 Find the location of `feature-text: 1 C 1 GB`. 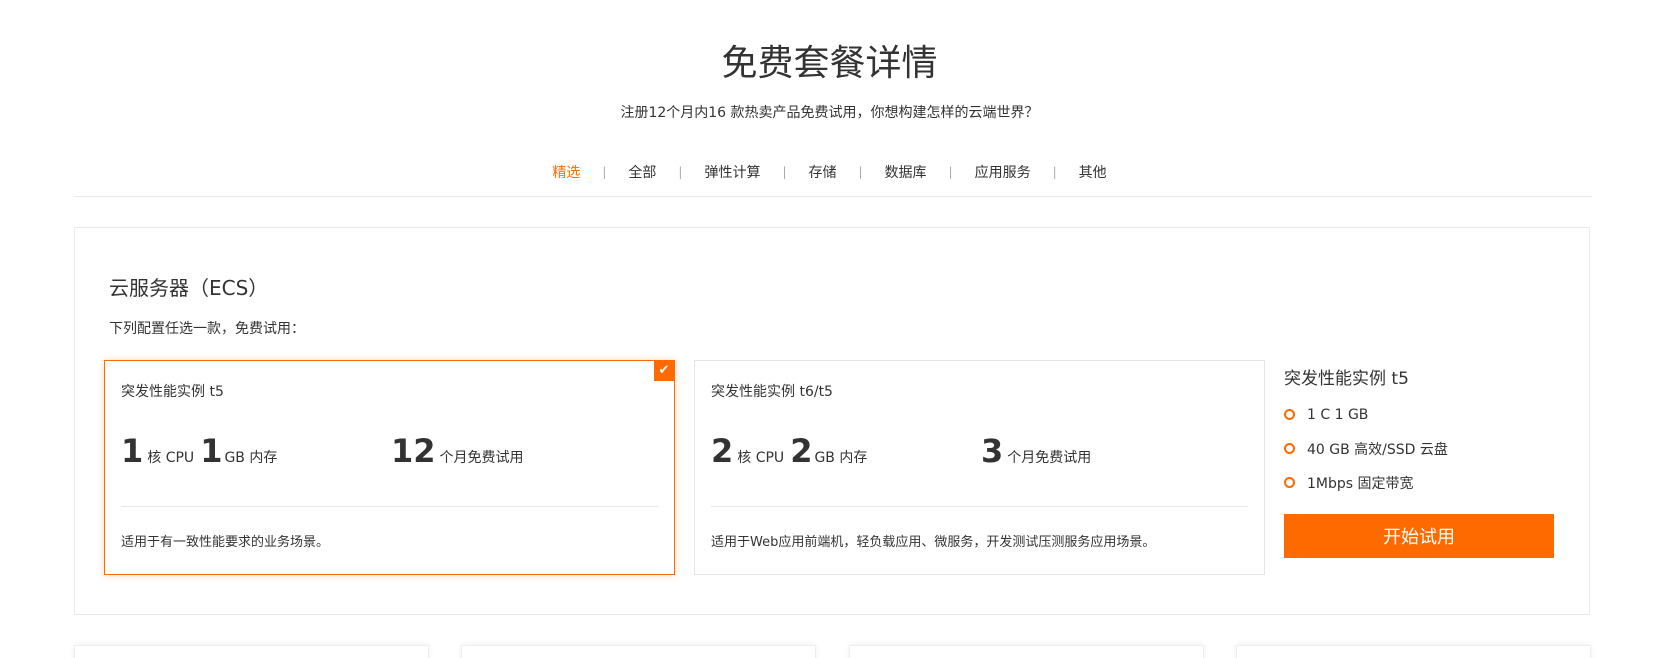

feature-text: 1 C 1 GB is located at coordinates (1338, 414).